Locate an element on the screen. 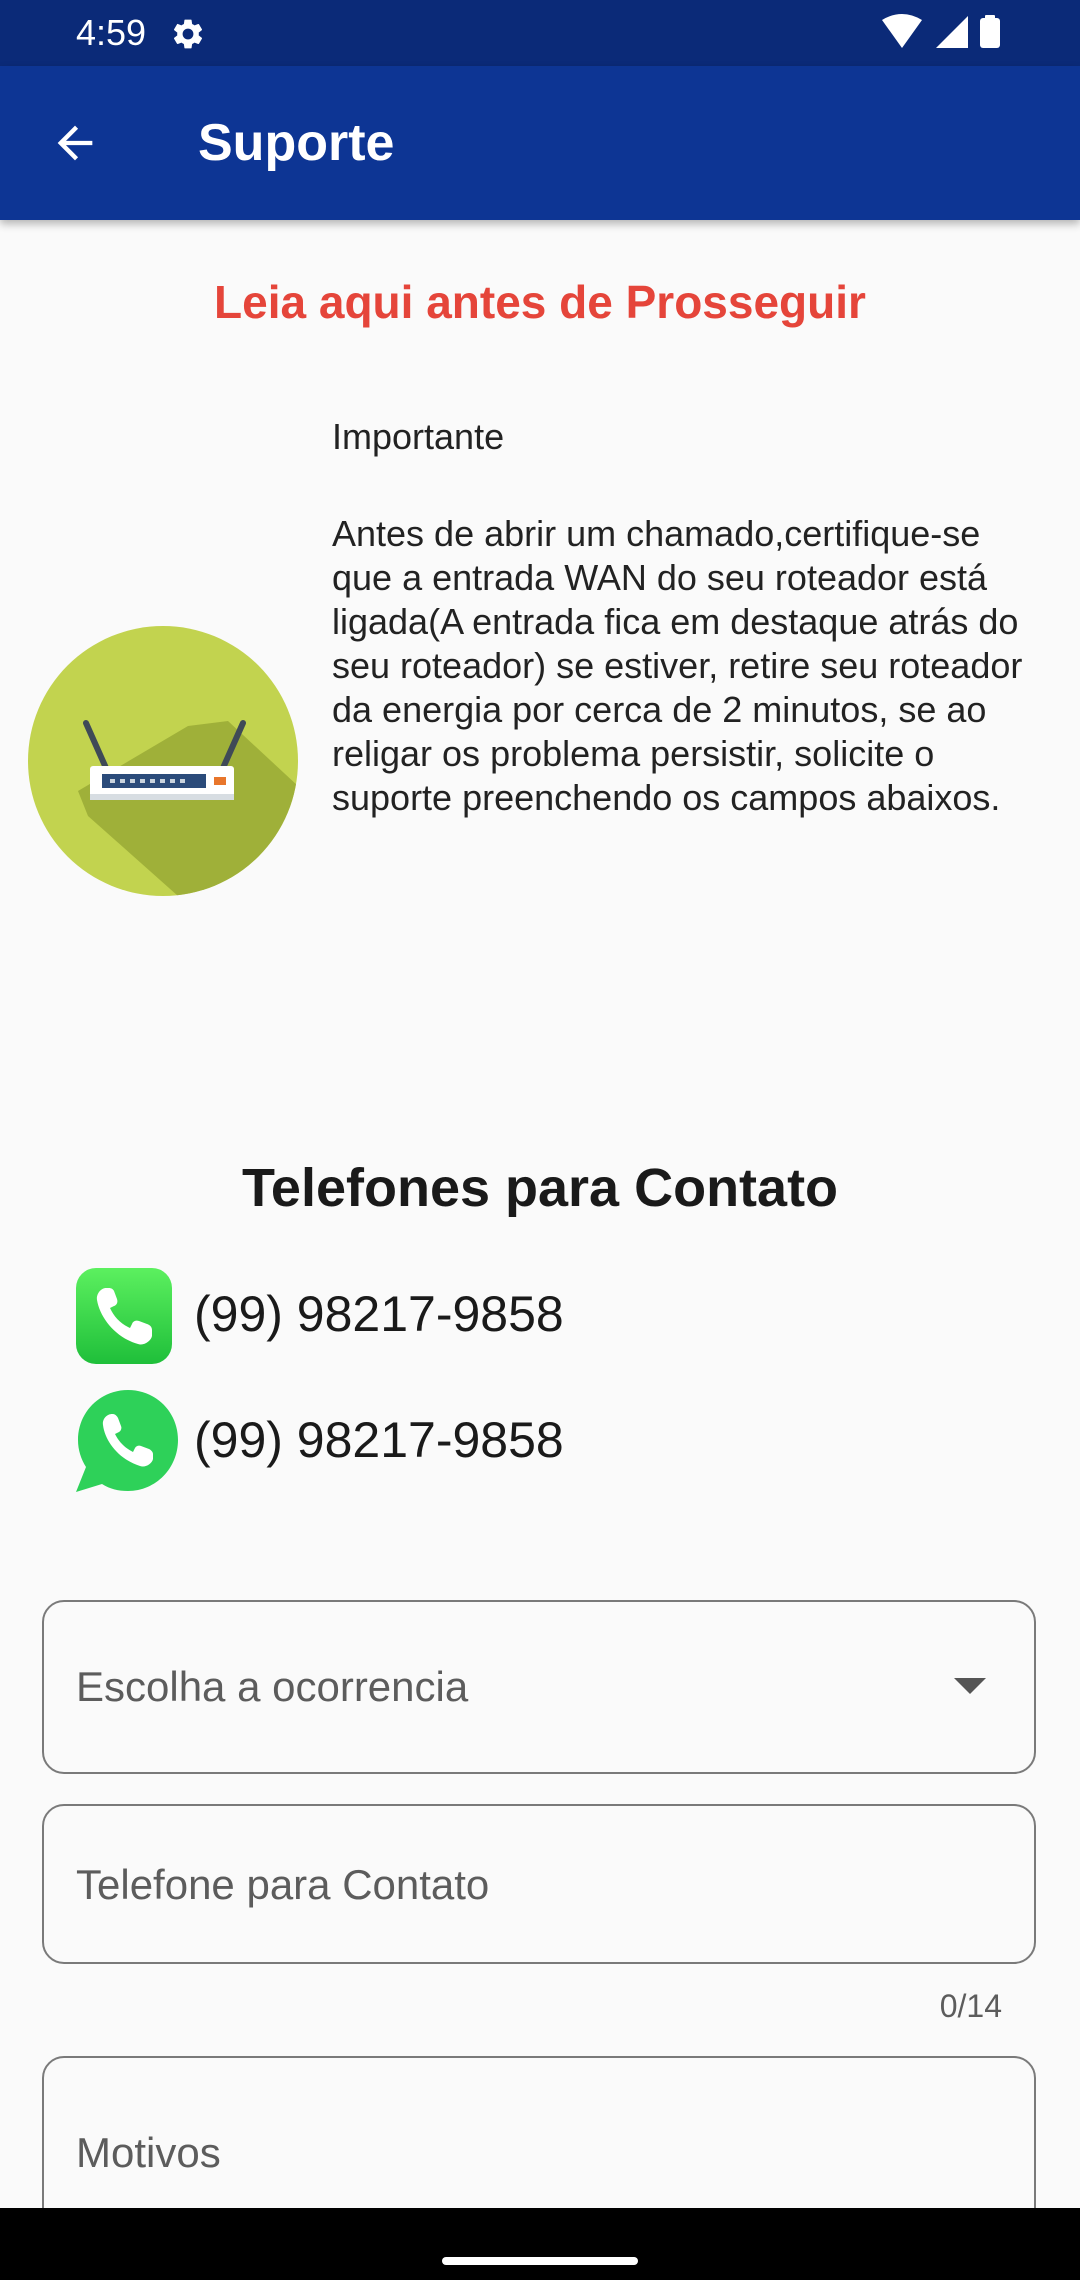  dropdown-arrow-icon is located at coordinates (970, 1686).